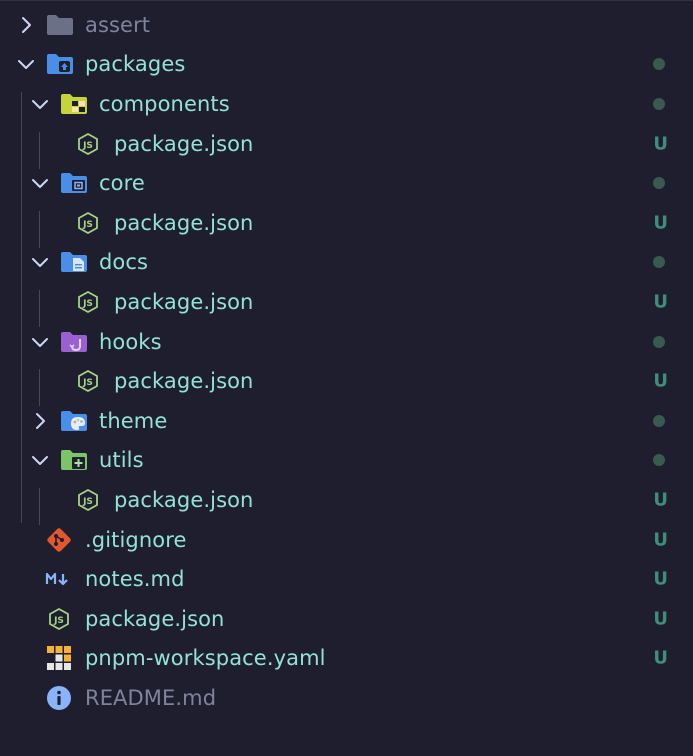 Image resolution: width=693 pixels, height=756 pixels. I want to click on tree-item-theme: theme, so click(346, 421).